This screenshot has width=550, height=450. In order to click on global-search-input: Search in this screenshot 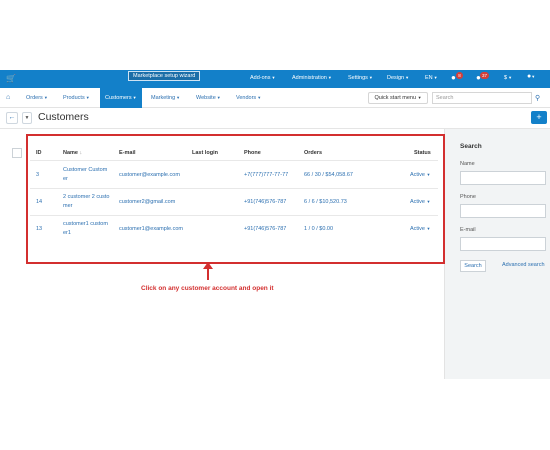, I will do `click(482, 98)`.